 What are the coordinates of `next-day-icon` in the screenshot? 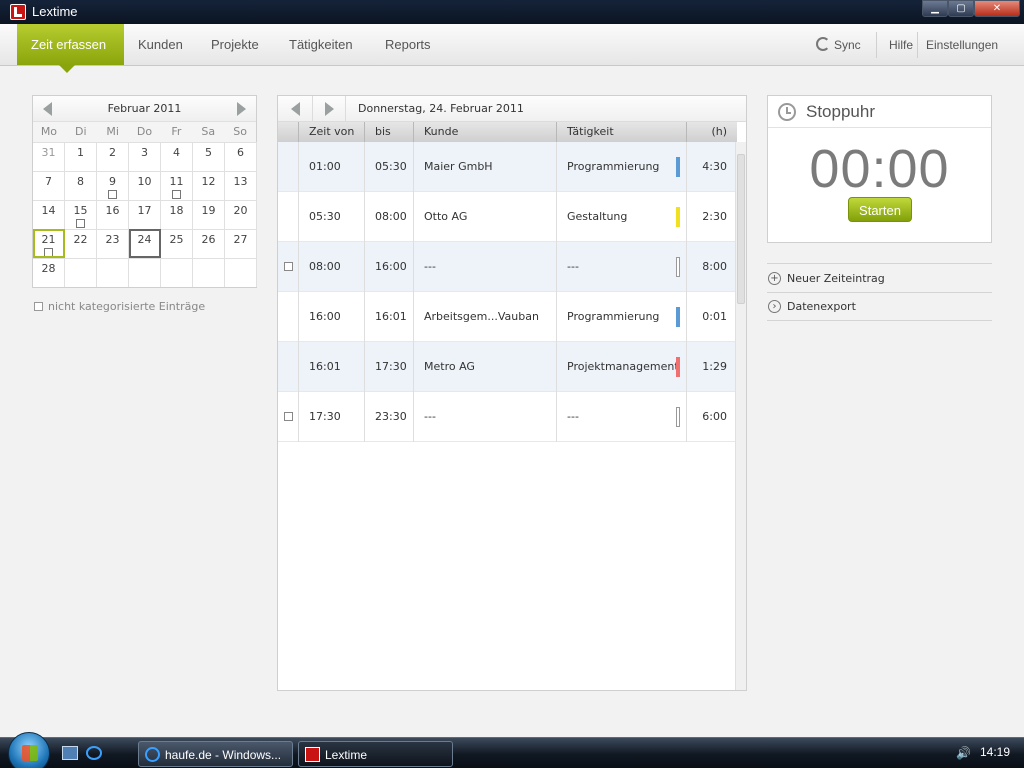 It's located at (329, 109).